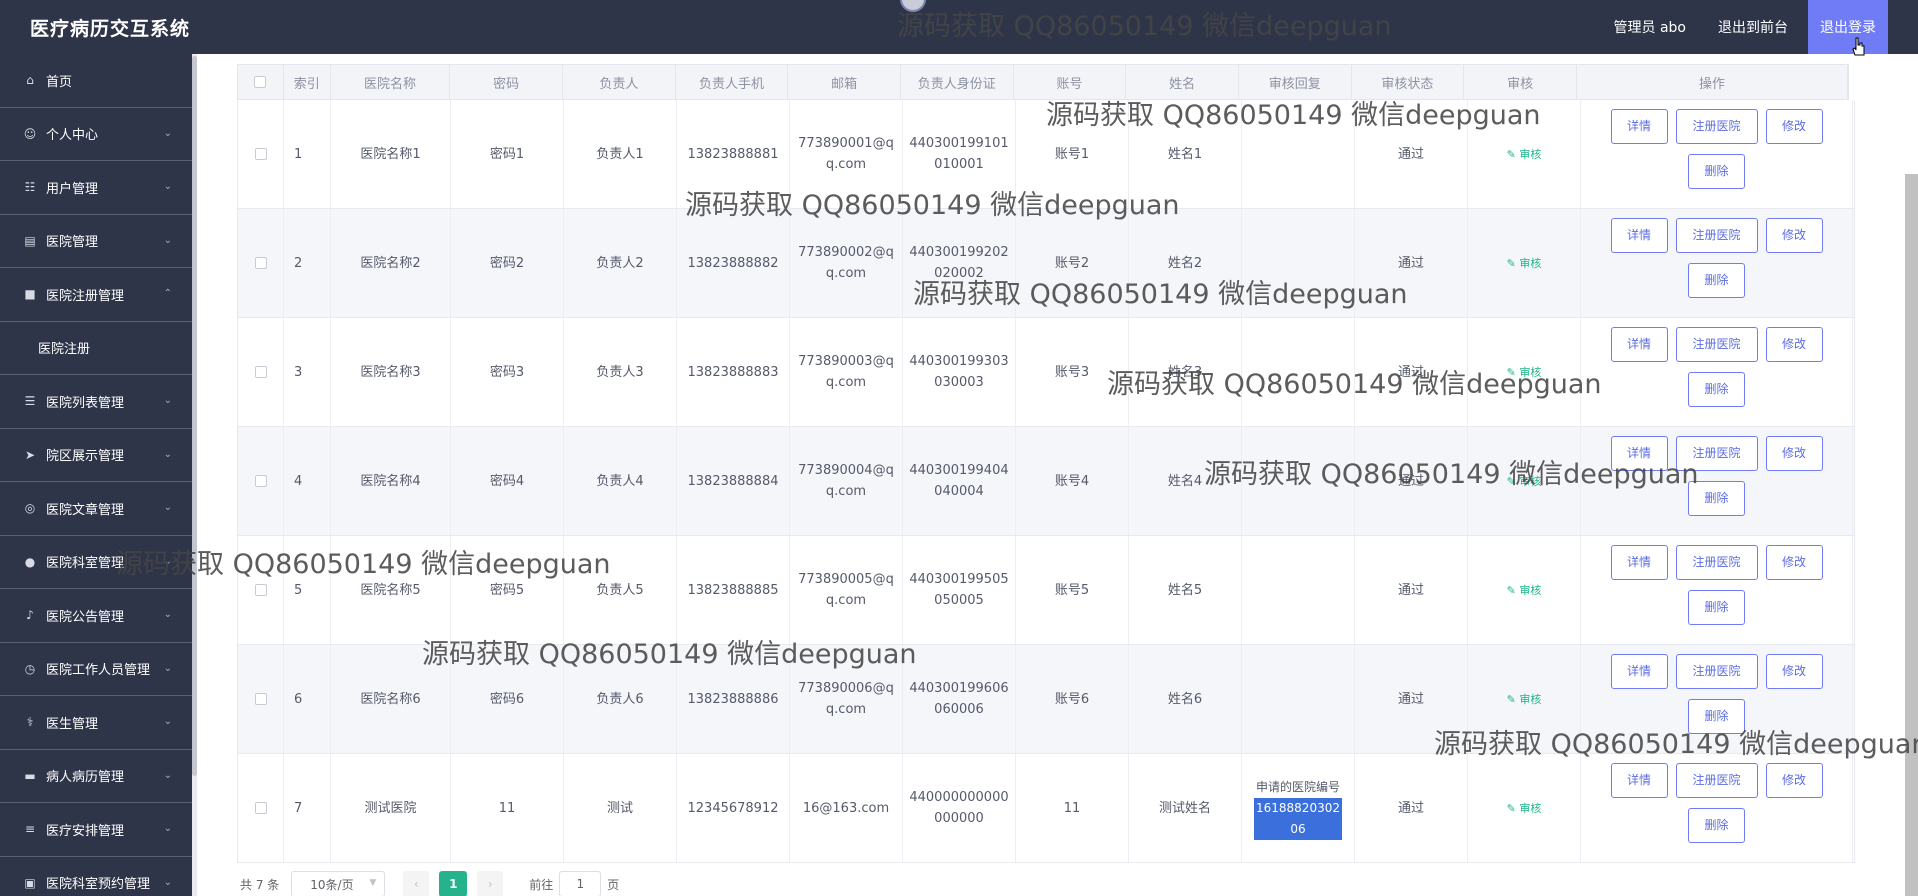  What do you see at coordinates (30, 615) in the screenshot?
I see `bell-icon: ♪` at bounding box center [30, 615].